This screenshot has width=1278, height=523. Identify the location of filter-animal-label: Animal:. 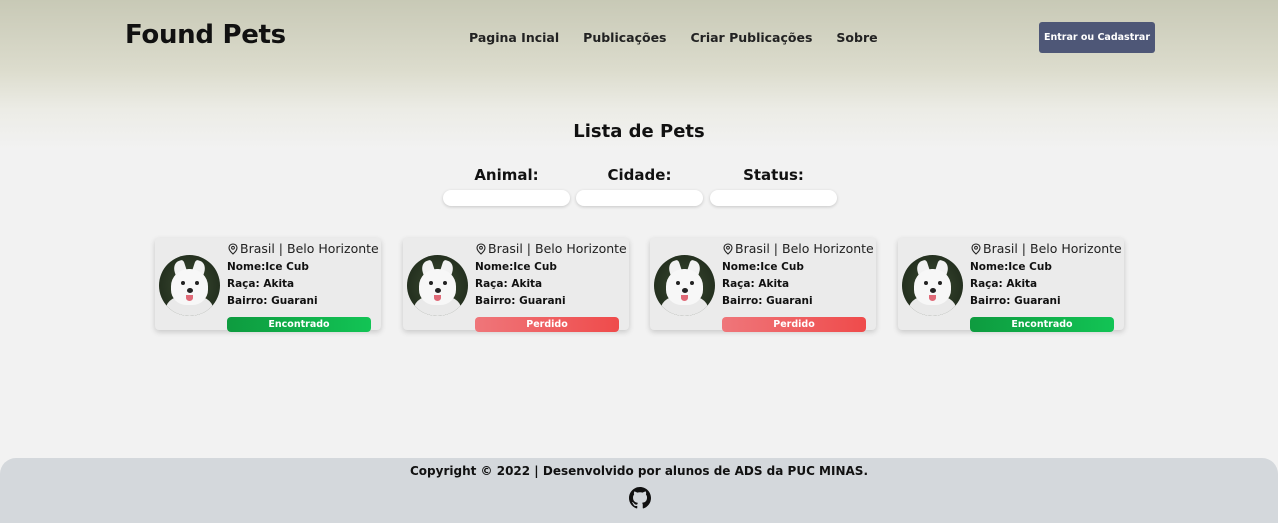
(506, 175).